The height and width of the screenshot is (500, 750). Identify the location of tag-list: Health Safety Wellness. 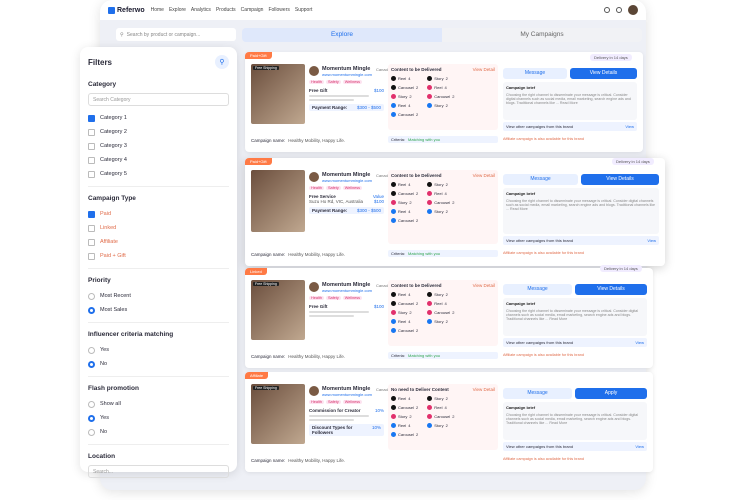
(346, 188).